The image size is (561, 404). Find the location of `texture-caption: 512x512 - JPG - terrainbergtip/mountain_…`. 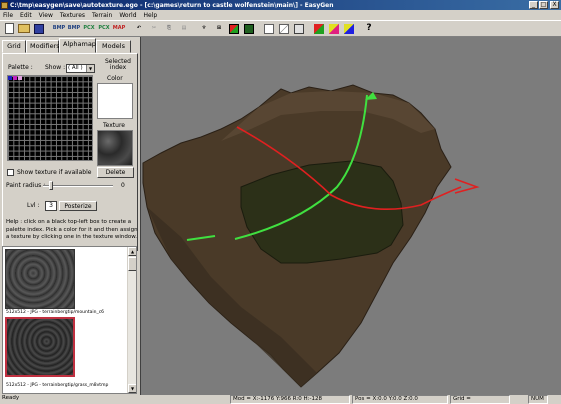

texture-caption: 512x512 - JPG - terrainbergtip/mountain_… is located at coordinates (55, 312).